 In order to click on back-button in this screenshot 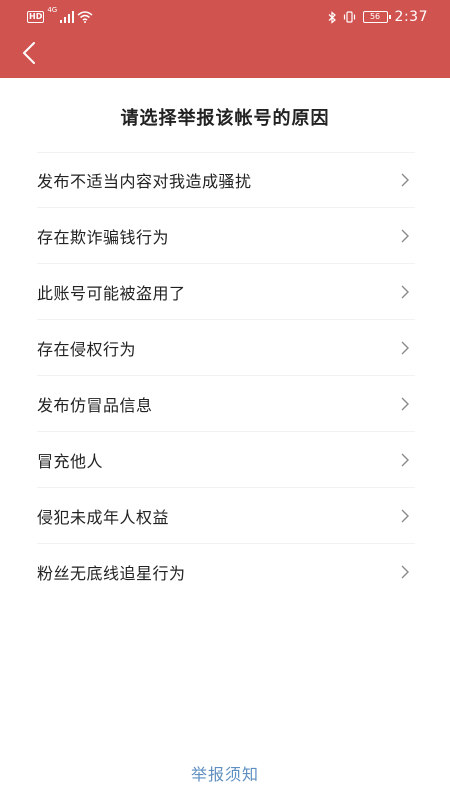, I will do `click(29, 53)`.